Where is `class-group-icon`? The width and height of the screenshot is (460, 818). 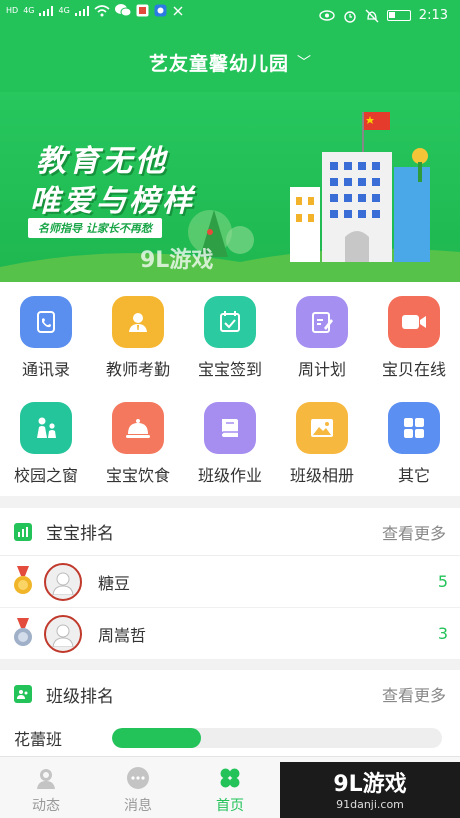
class-group-icon is located at coordinates (23, 694).